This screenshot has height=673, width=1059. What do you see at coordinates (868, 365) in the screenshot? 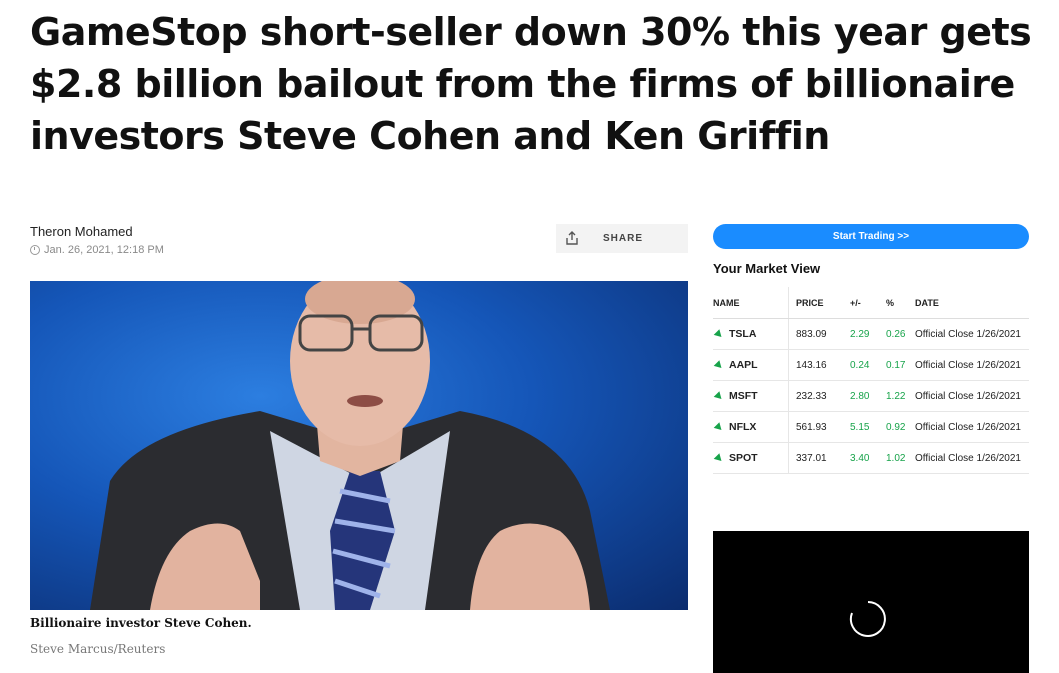
I see `stock-change: 0.24` at bounding box center [868, 365].